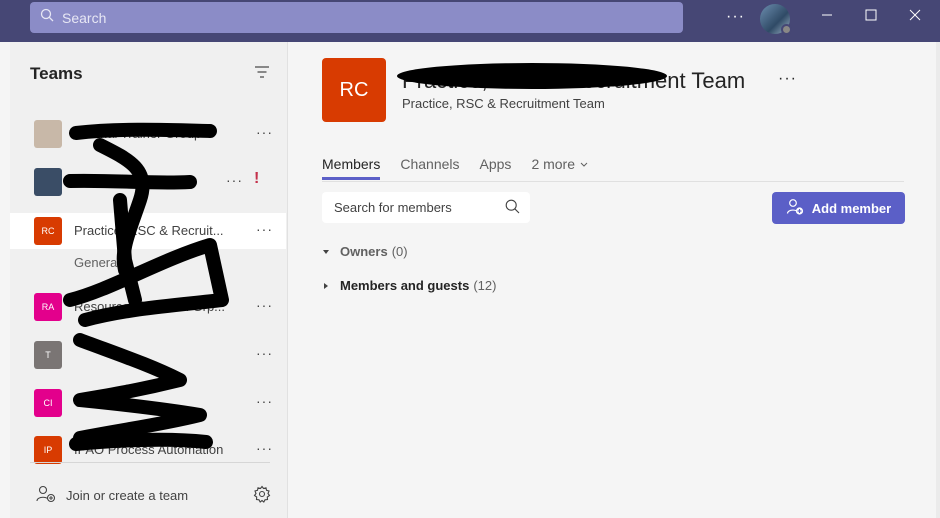 This screenshot has height=518, width=940. Describe the element at coordinates (405, 285) in the screenshot. I see `members-label: Members and guests` at that location.